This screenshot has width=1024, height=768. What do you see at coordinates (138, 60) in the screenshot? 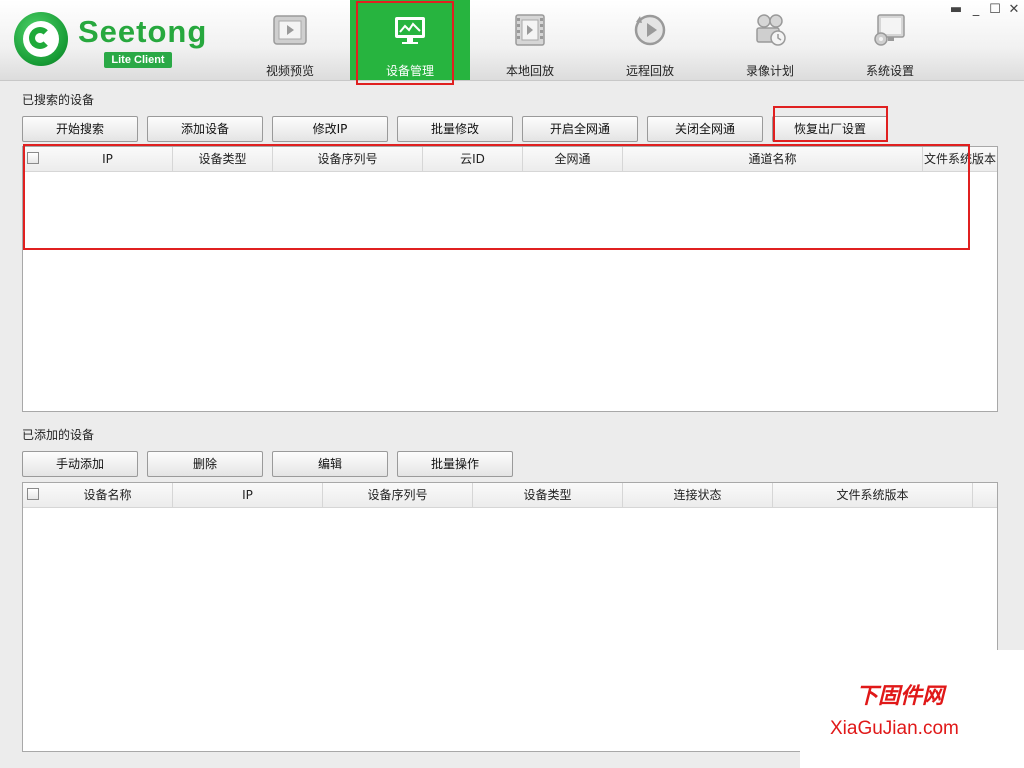
I see `logo-badge: Lite Client` at bounding box center [138, 60].